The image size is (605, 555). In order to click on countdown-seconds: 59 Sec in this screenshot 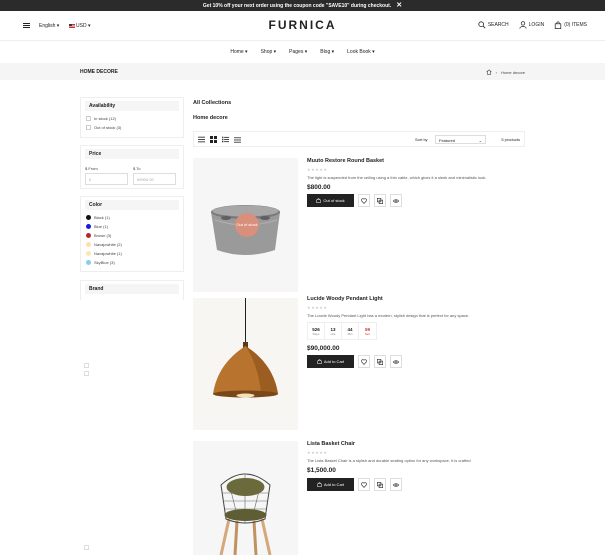, I will do `click(367, 331)`.